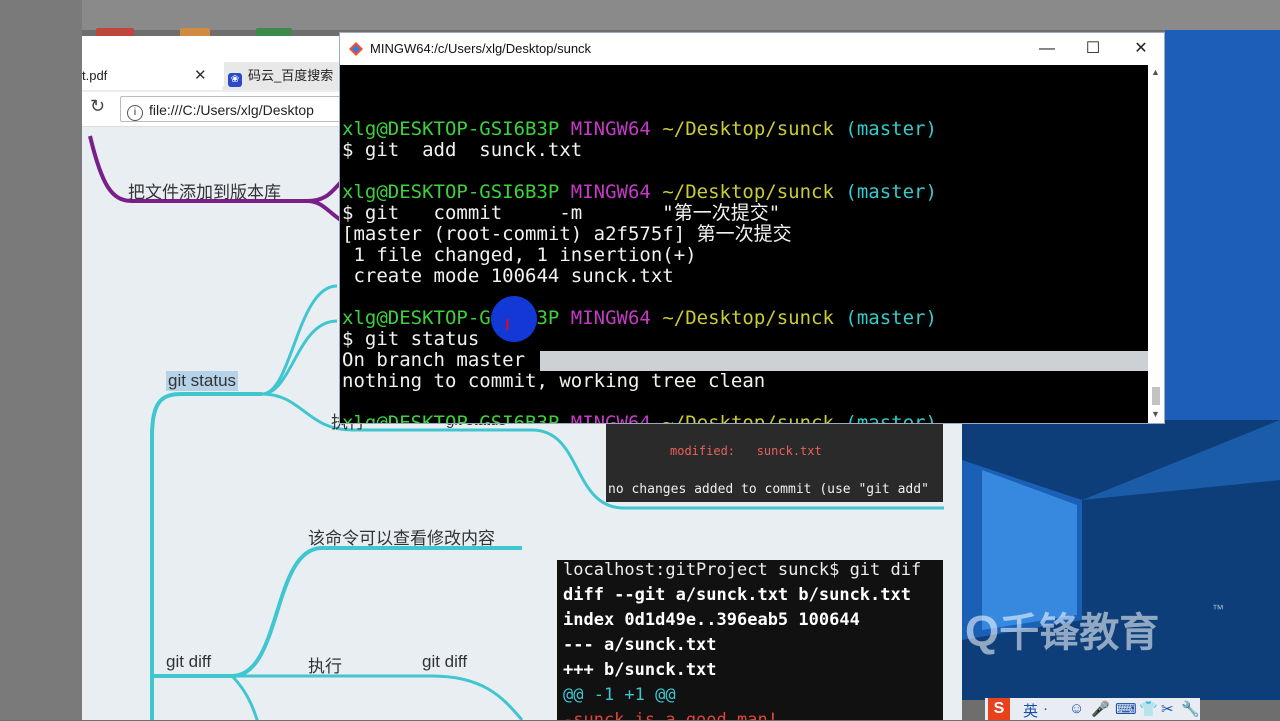 The width and height of the screenshot is (1280, 721). I want to click on output-files-changed: 1 file changed, 1 insertion(+), so click(519, 255).